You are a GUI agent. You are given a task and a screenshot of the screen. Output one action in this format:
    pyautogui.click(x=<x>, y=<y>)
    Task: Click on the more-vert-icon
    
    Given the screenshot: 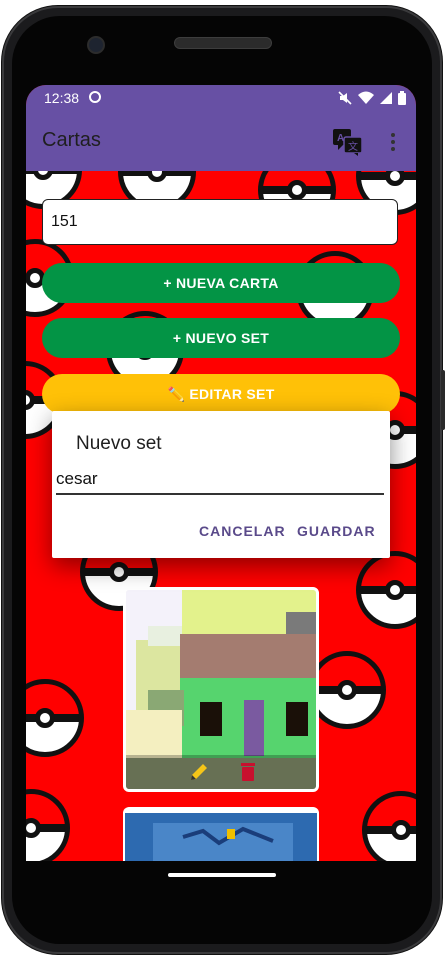 What is the action you would take?
    pyautogui.click(x=393, y=142)
    